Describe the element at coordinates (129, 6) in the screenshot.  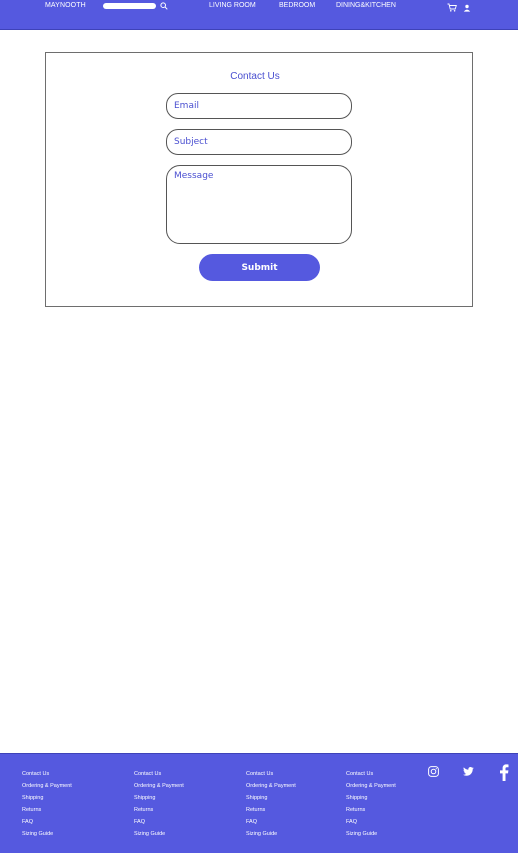
I see `search-input` at that location.